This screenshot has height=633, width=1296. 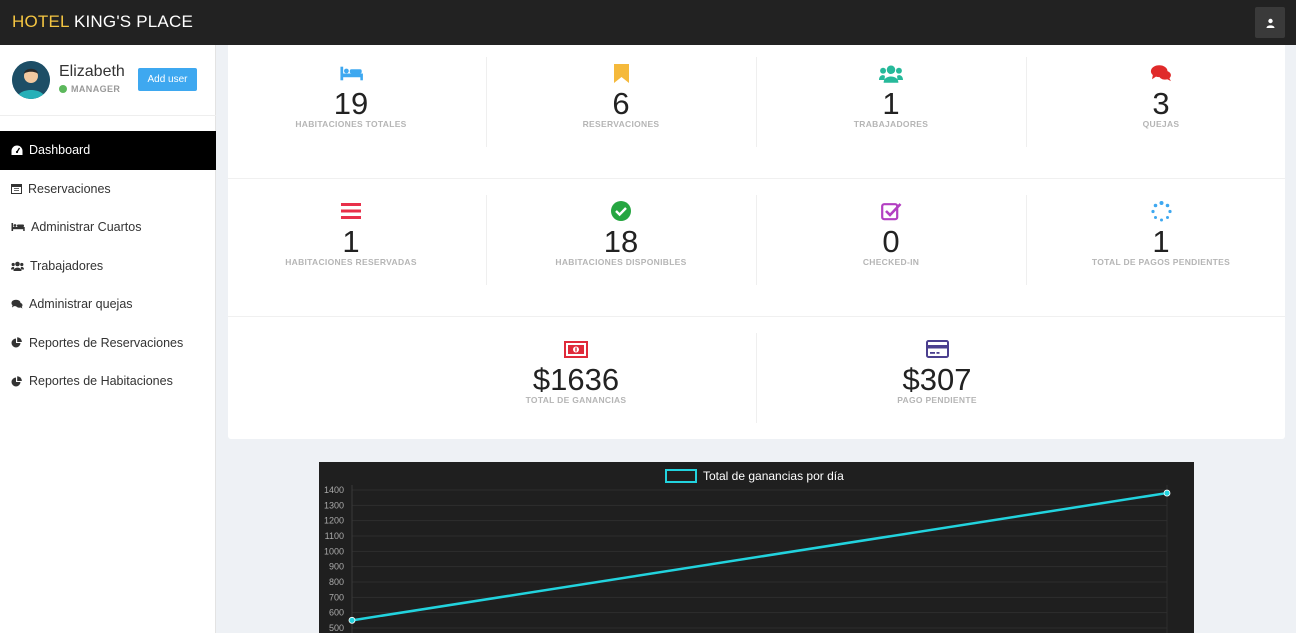 I want to click on user-menu-button, so click(x=1270, y=22).